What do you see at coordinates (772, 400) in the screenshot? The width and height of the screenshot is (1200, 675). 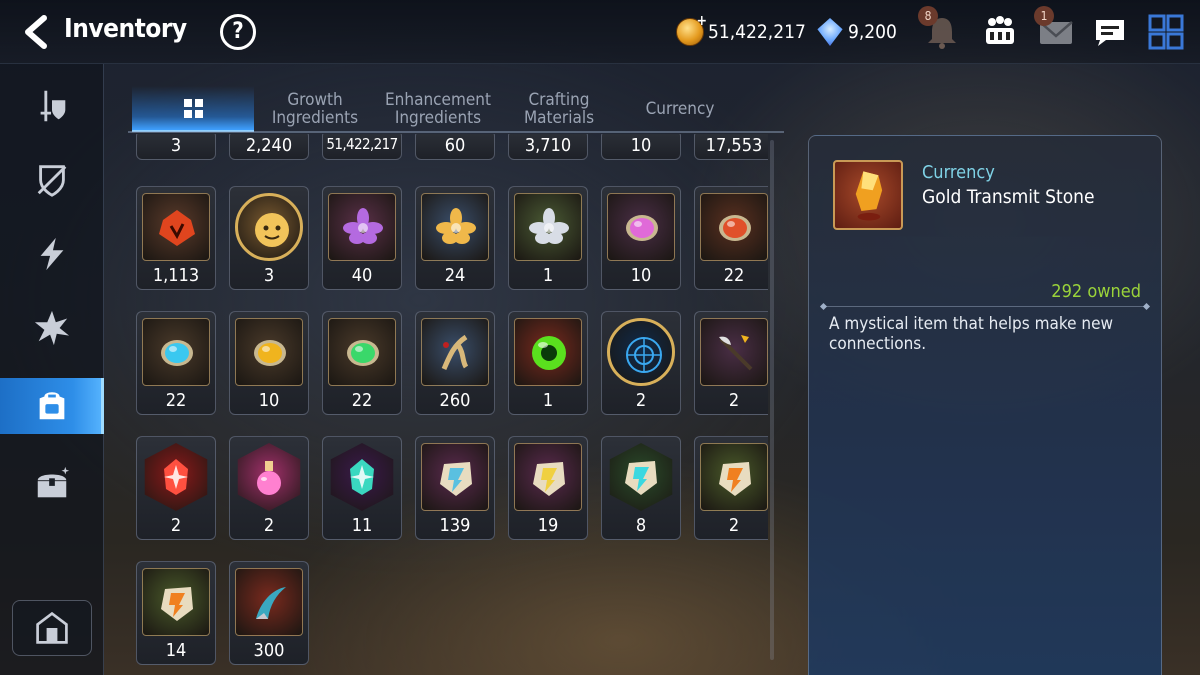 I see `inventory-scrollbar` at bounding box center [772, 400].